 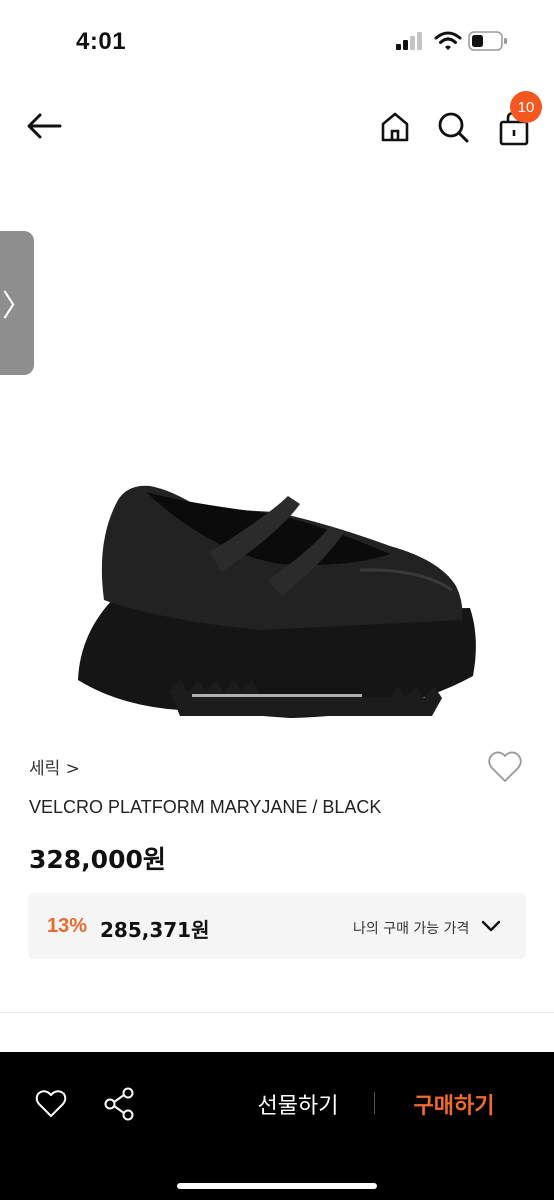 What do you see at coordinates (277, 126) in the screenshot?
I see `top-nav` at bounding box center [277, 126].